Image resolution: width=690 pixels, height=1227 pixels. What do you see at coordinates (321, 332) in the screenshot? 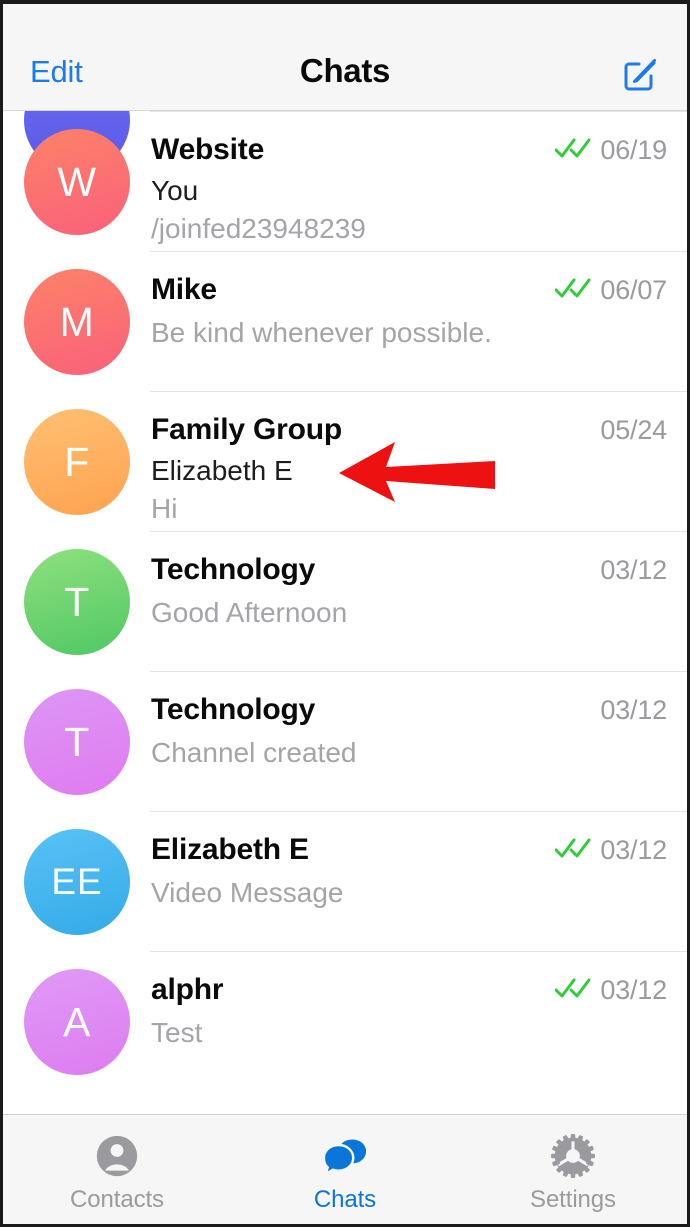
I see `chat-preview: Be kind whenever possible.` at bounding box center [321, 332].